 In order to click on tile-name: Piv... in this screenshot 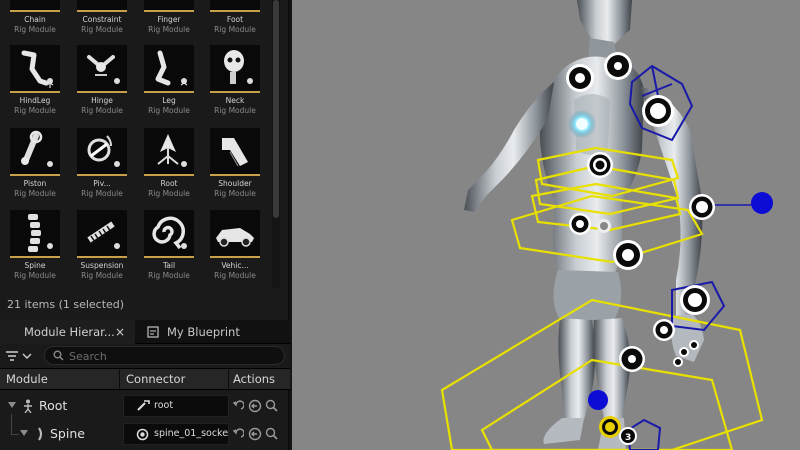, I will do `click(102, 183)`.